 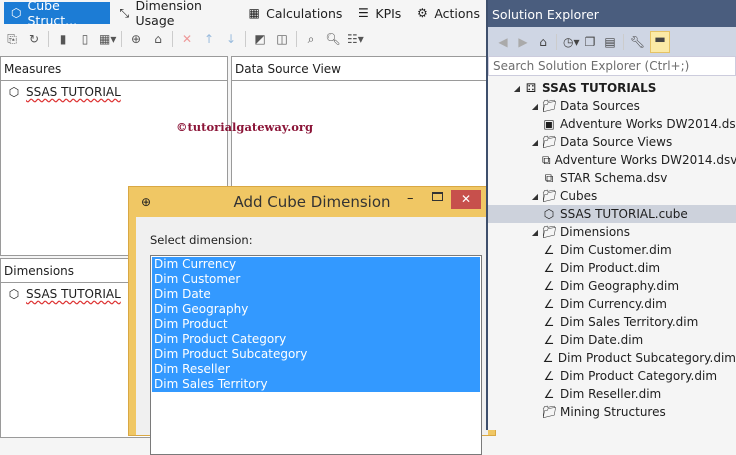 I want to click on dsv-header: Data Source View, so click(x=359, y=69).